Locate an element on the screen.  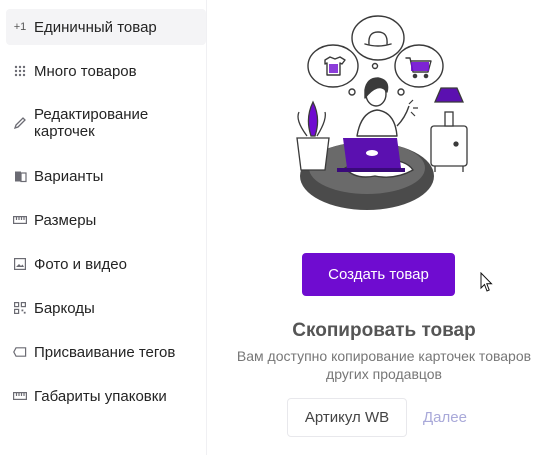
pencil-icon is located at coordinates (20, 123).